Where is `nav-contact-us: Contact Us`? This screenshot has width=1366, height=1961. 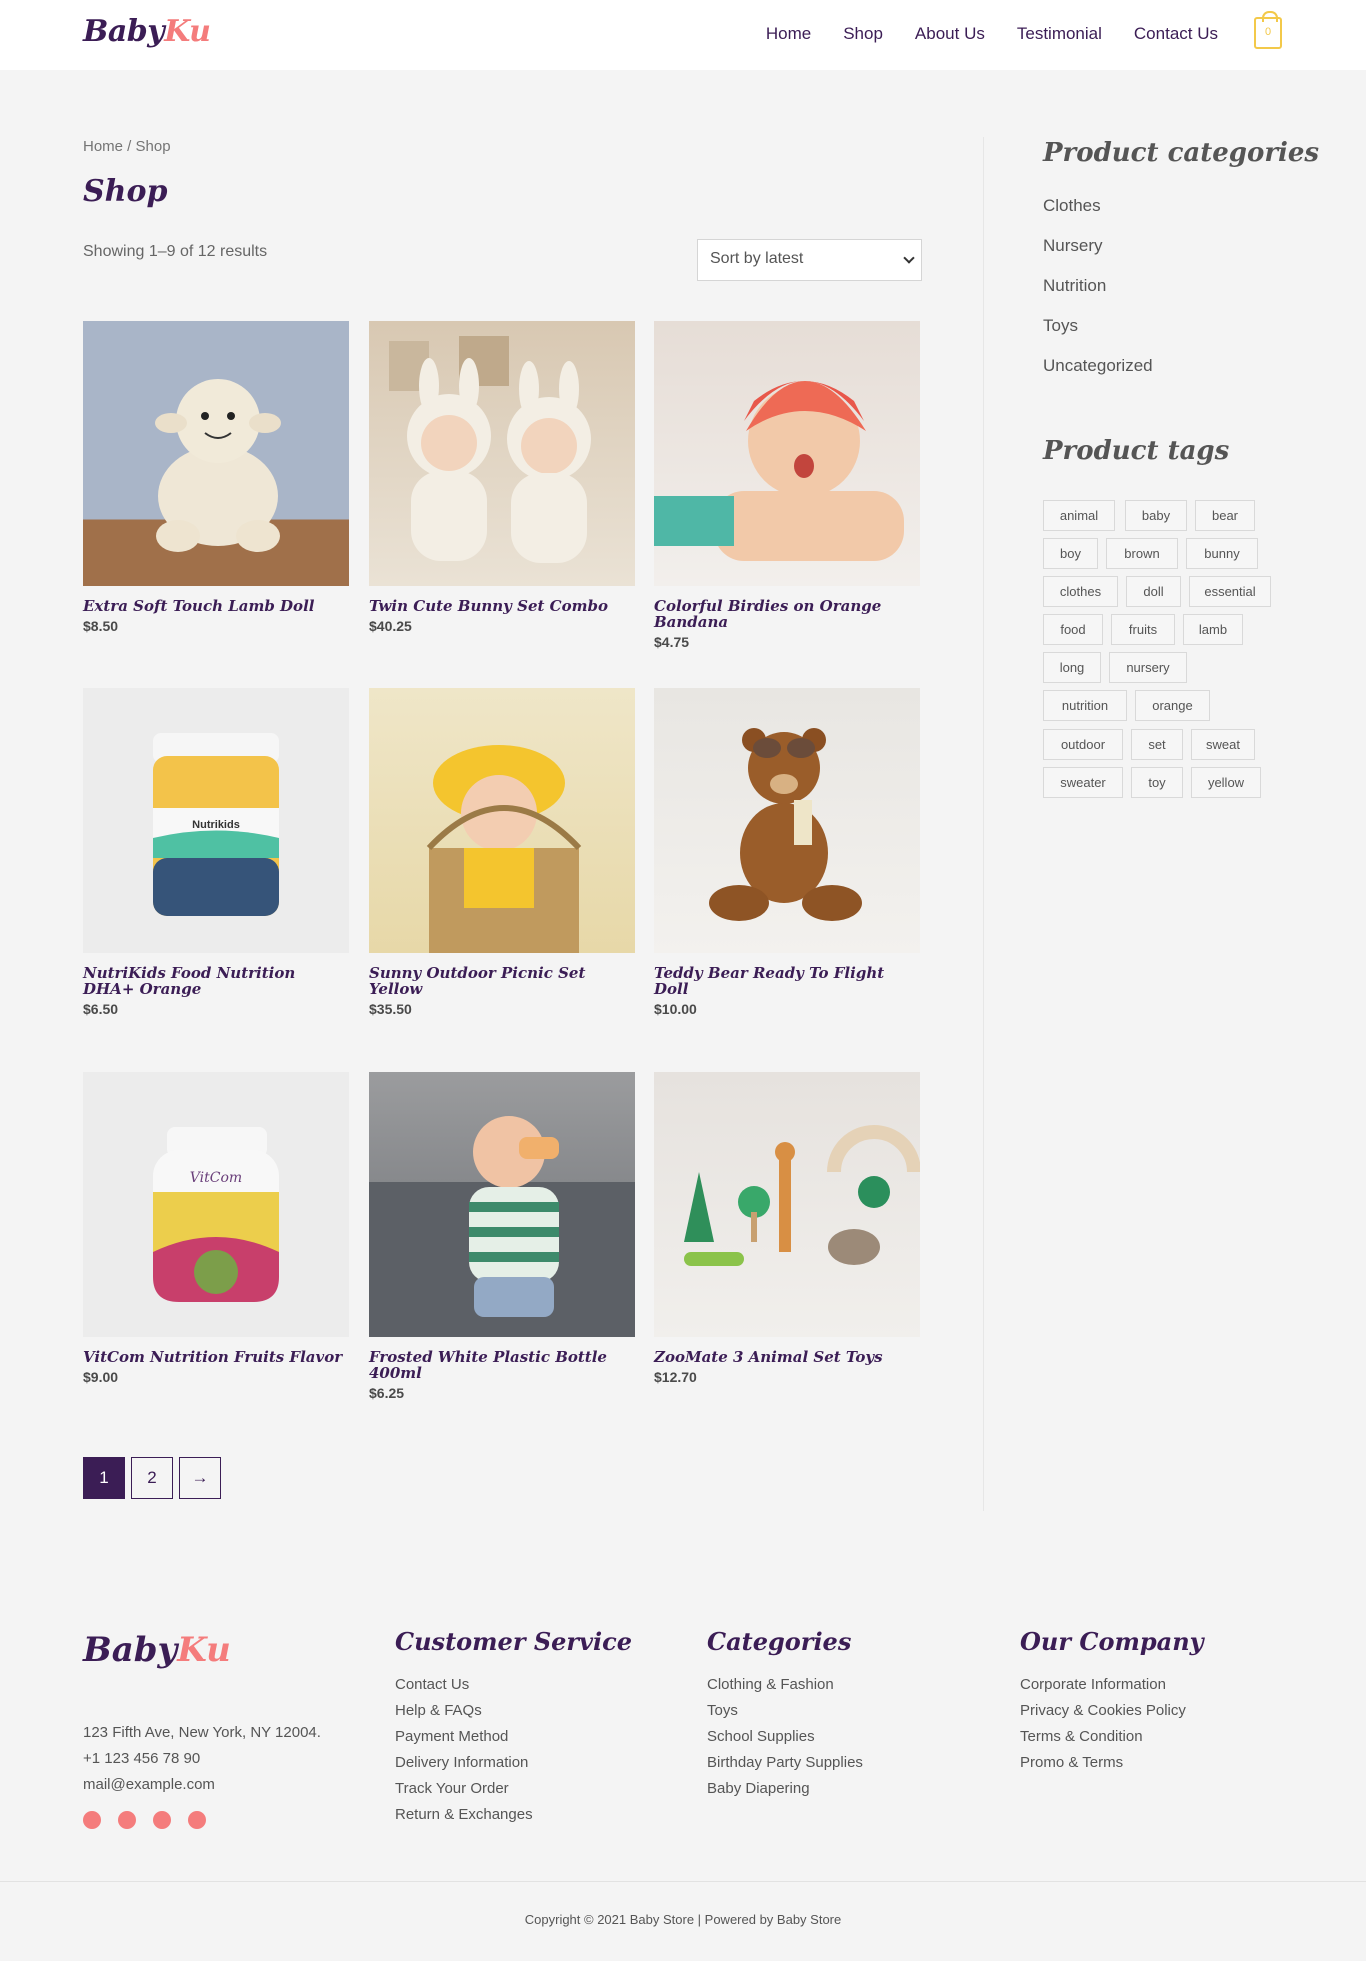 nav-contact-us: Contact Us is located at coordinates (1176, 34).